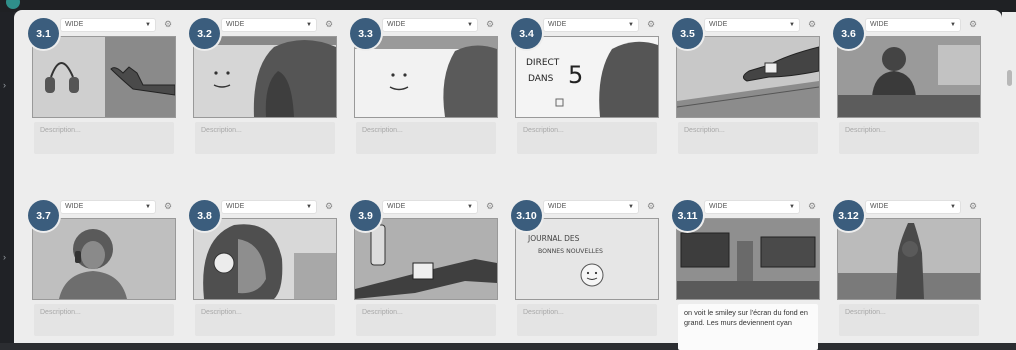 This screenshot has height=350, width=1016. Describe the element at coordinates (687, 215) in the screenshot. I see `panel-number-badge: 3.11` at that location.